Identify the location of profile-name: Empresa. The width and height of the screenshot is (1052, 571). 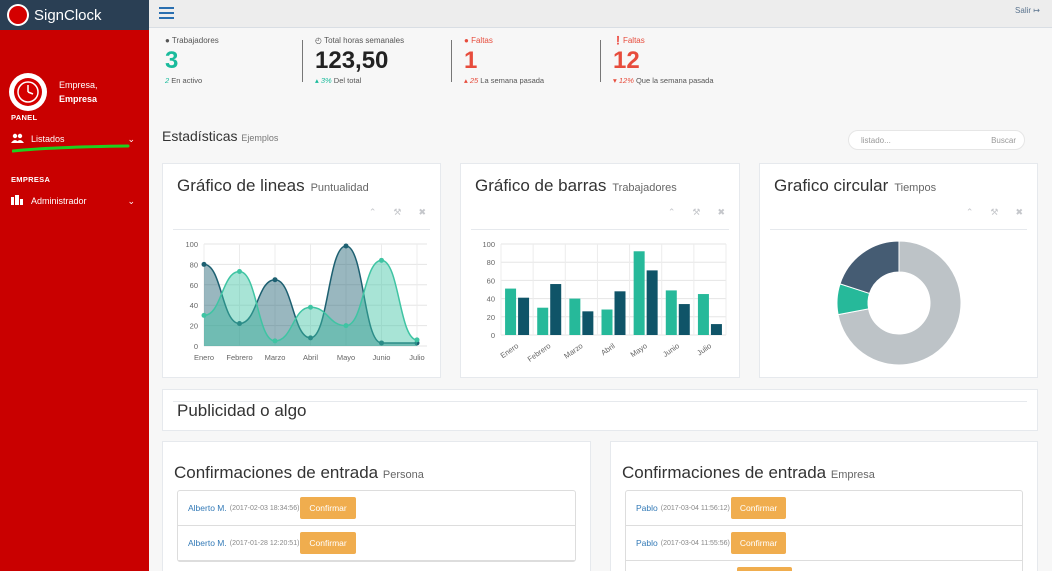
(78, 98).